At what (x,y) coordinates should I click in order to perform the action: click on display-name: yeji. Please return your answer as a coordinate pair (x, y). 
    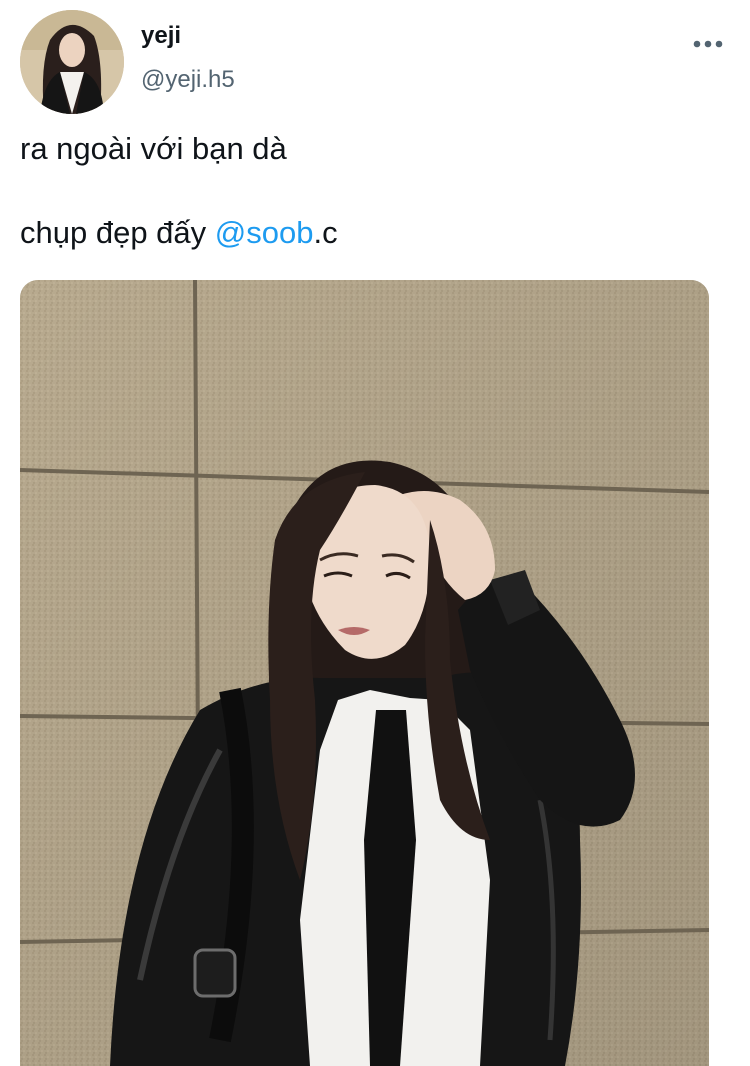
    Looking at the image, I should click on (161, 36).